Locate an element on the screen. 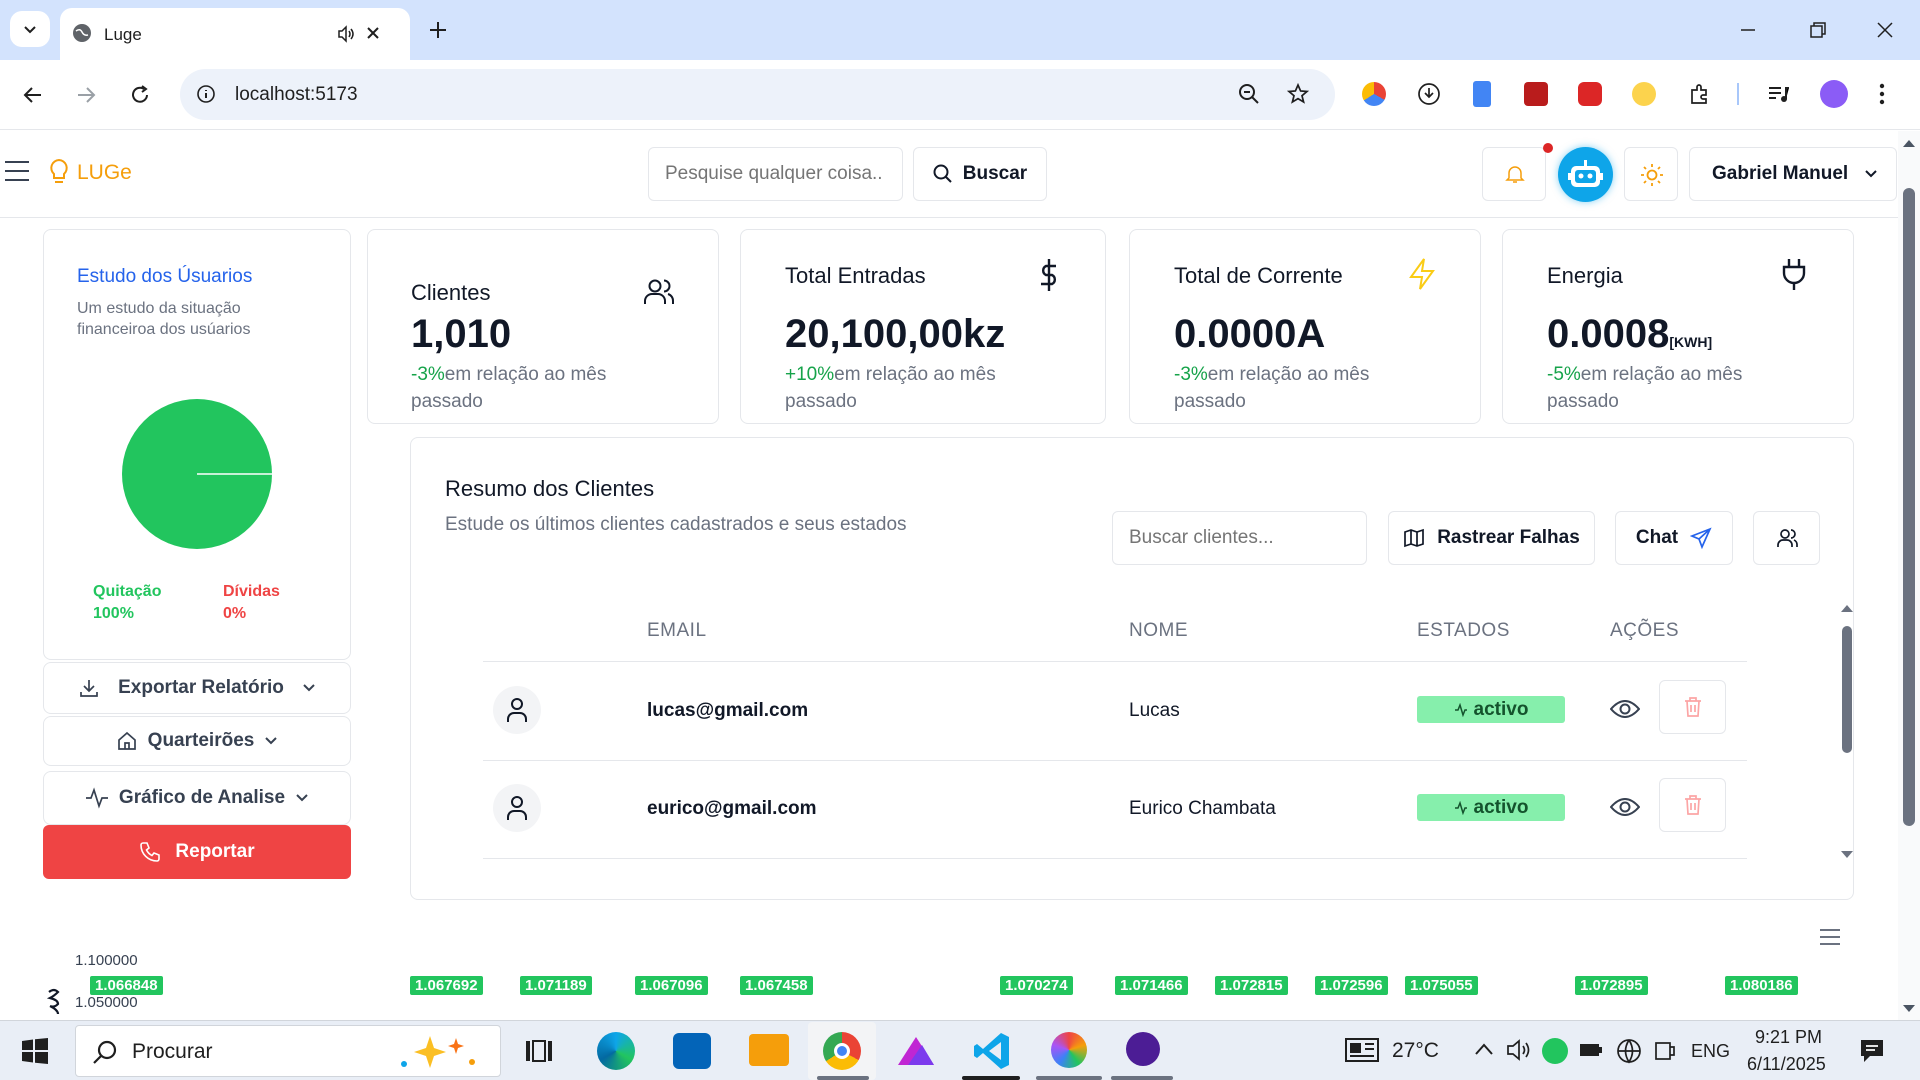 This screenshot has width=1920, height=1080. address-bar: localhost:5173 is located at coordinates (757, 94).